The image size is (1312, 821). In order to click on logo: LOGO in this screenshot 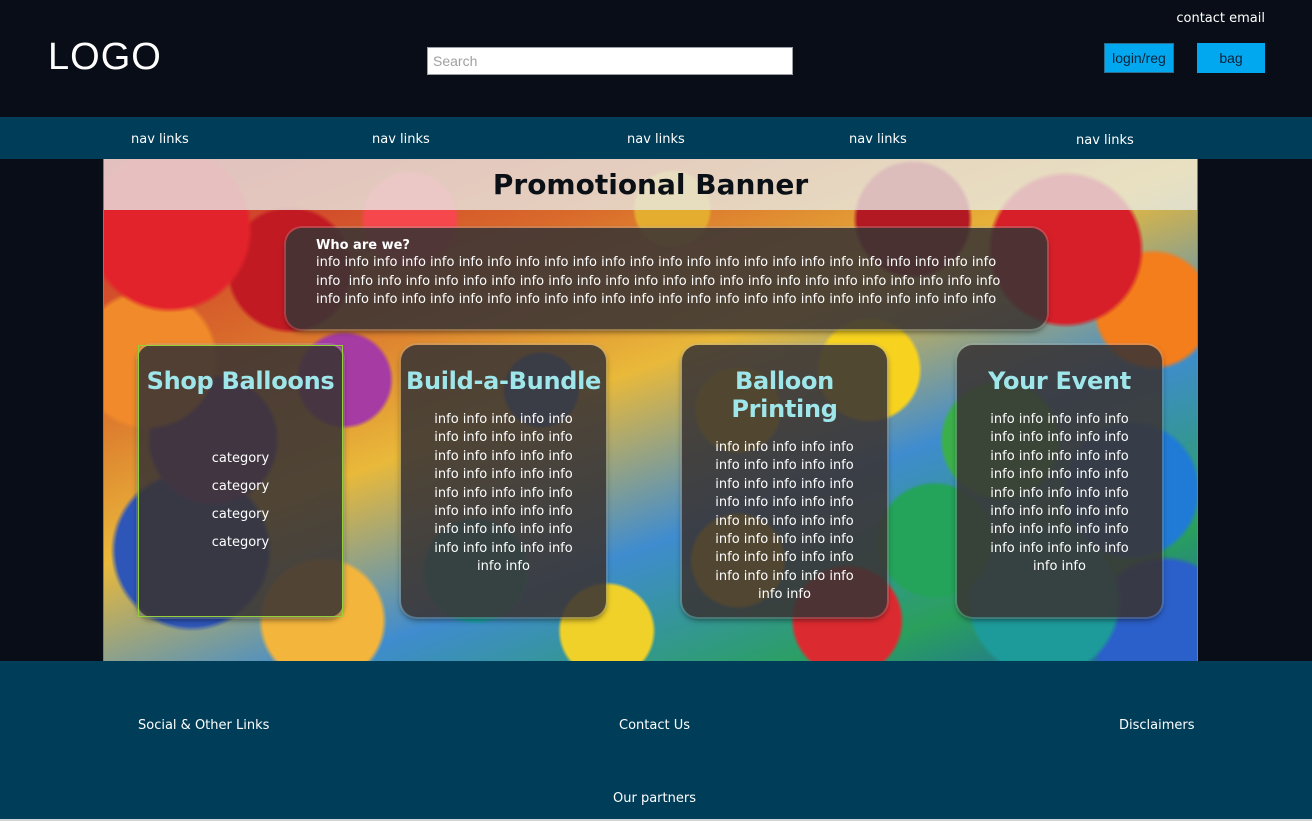, I will do `click(105, 57)`.